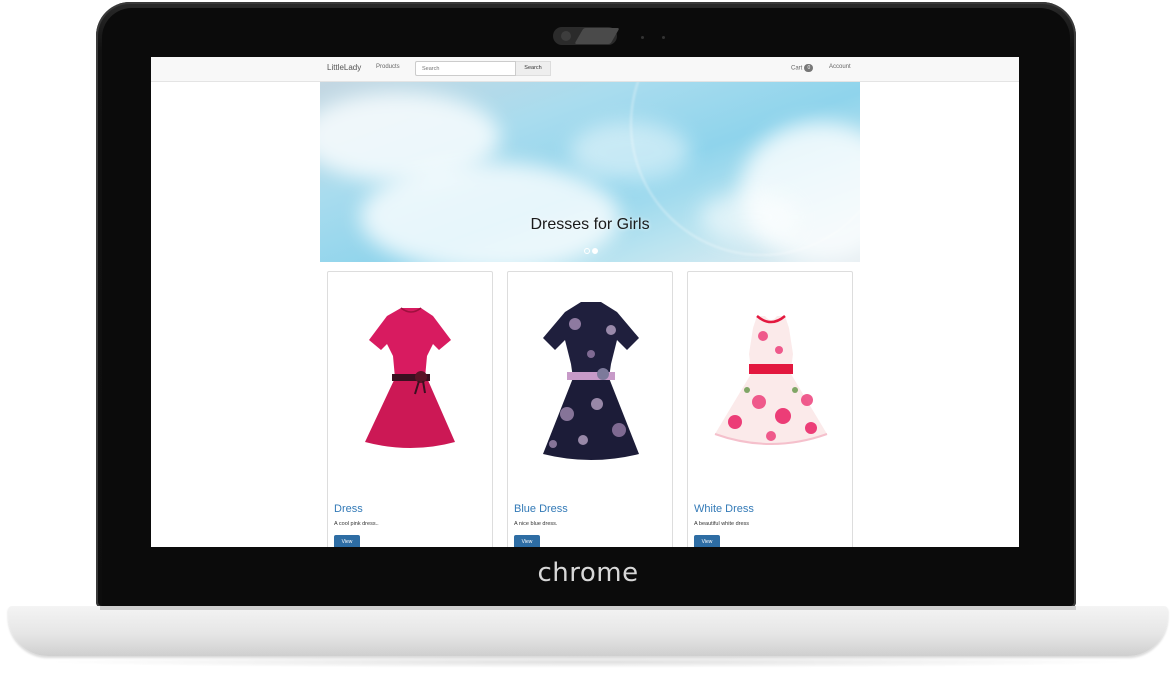 The height and width of the screenshot is (684, 1176). What do you see at coordinates (348, 509) in the screenshot?
I see `product-title: Dress` at bounding box center [348, 509].